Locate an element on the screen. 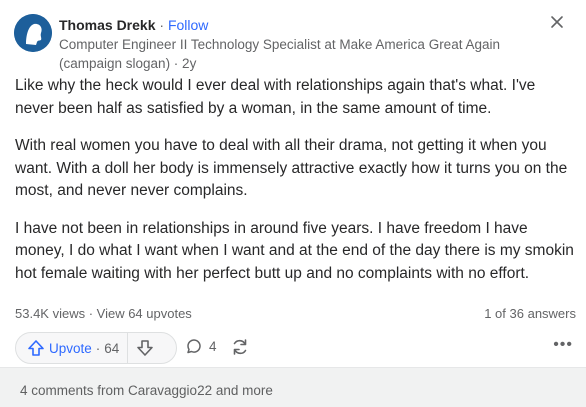  close-icon is located at coordinates (557, 23).